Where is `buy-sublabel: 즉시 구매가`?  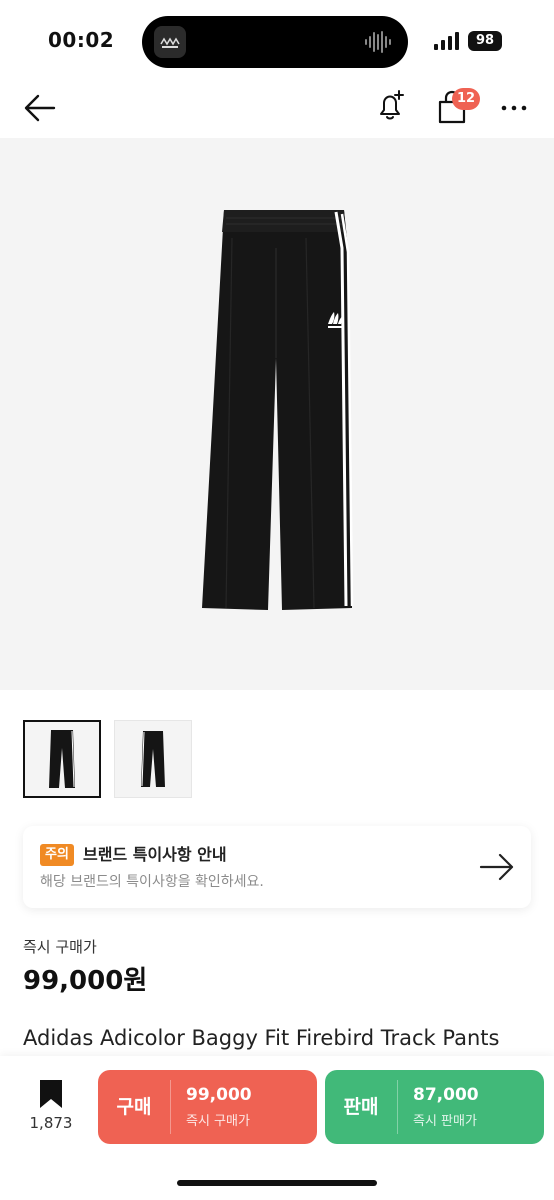
buy-sublabel: 즉시 구매가 is located at coordinates (218, 1121).